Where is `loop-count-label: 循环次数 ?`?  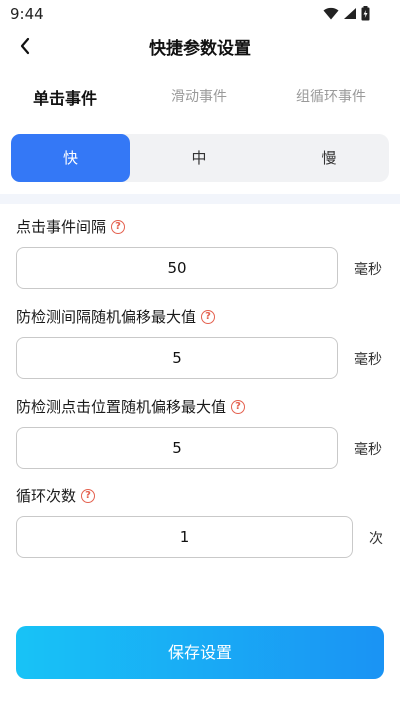 loop-count-label: 循环次数 ? is located at coordinates (56, 495).